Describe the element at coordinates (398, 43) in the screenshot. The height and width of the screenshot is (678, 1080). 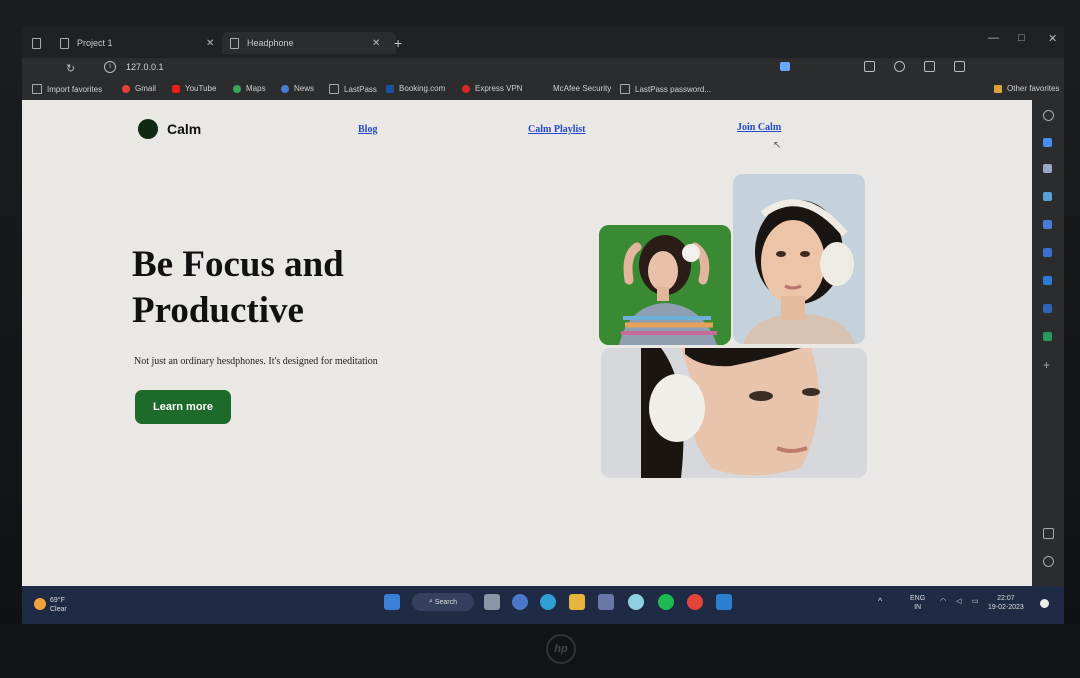
I see `new-tab-button: +` at that location.